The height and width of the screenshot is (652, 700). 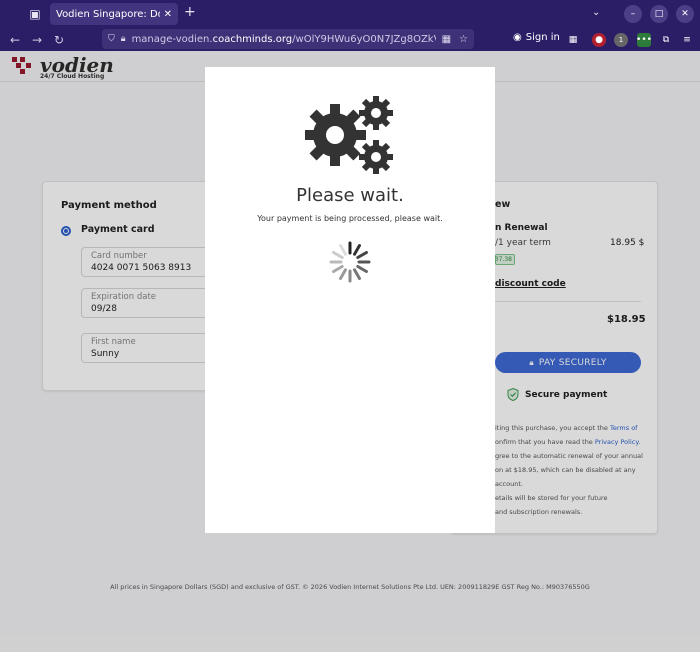 What do you see at coordinates (123, 39) in the screenshot?
I see `lock-icon: 🔒︎` at bounding box center [123, 39].